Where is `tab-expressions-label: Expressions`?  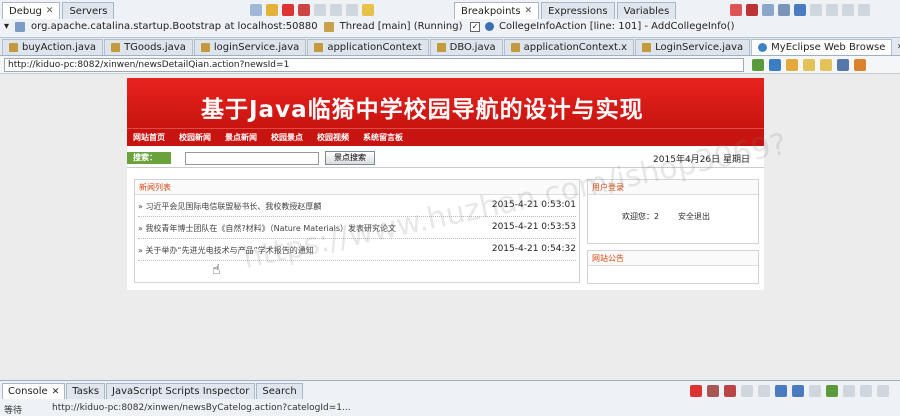 tab-expressions-label: Expressions is located at coordinates (578, 11).